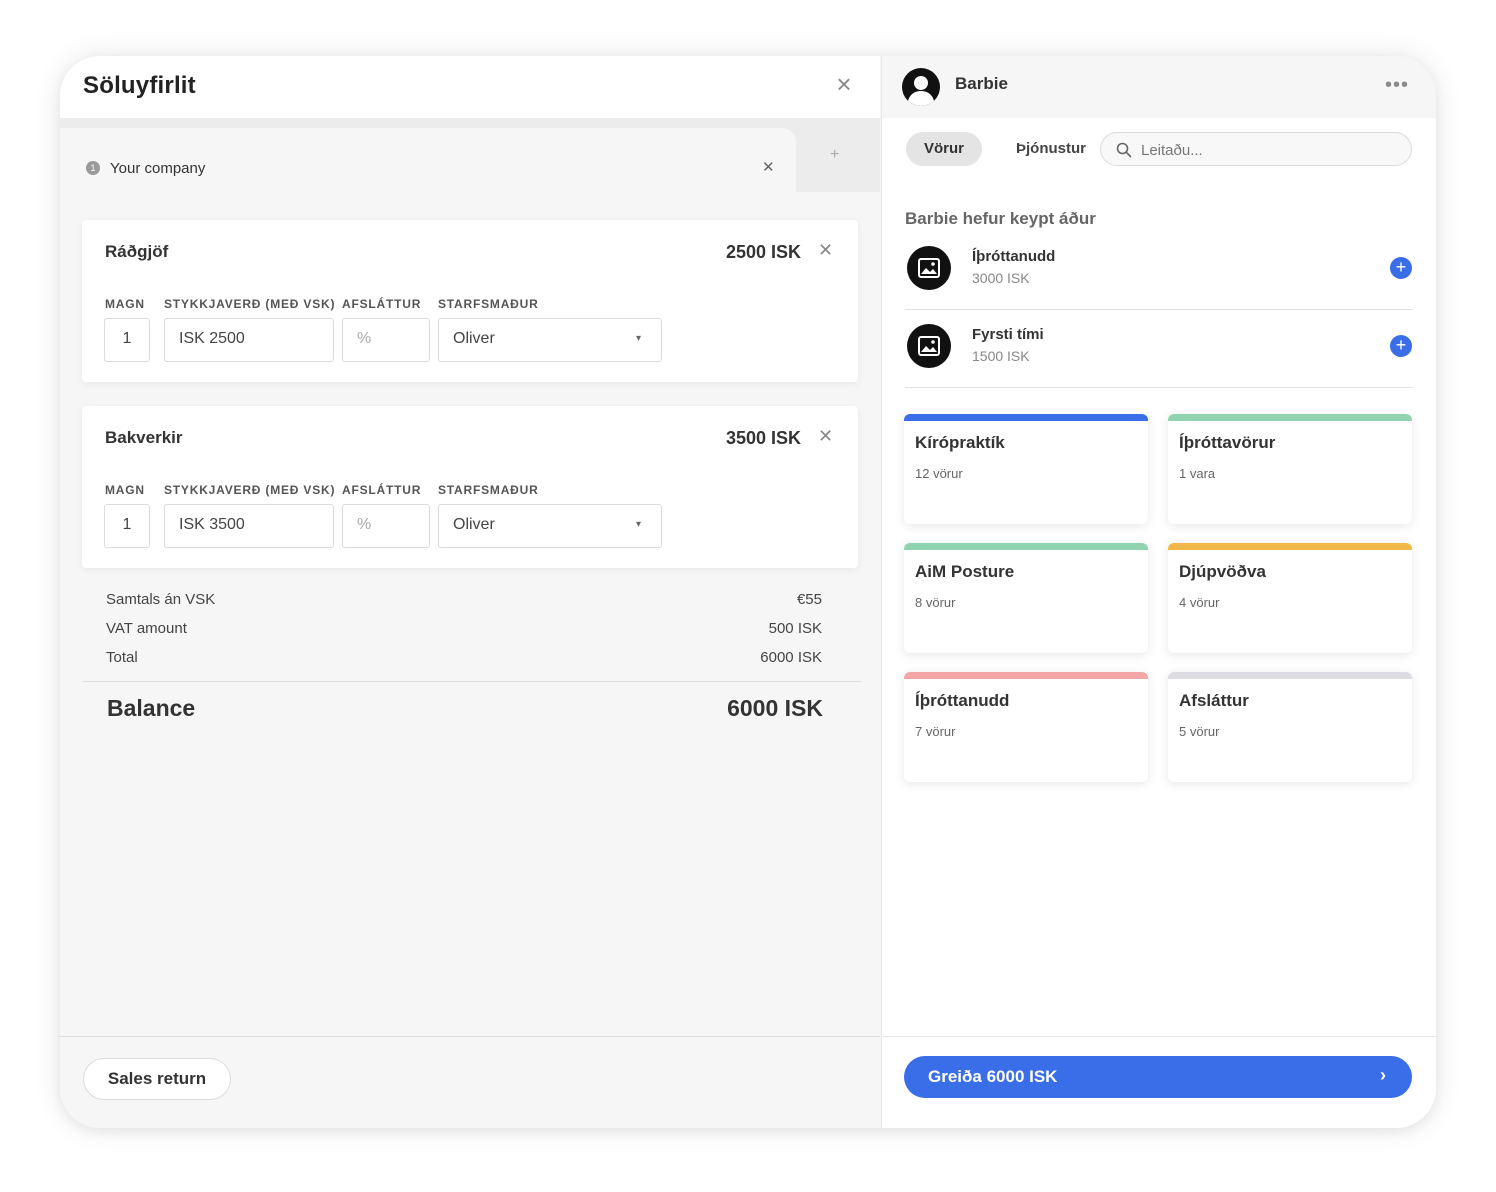  Describe the element at coordinates (844, 84) in the screenshot. I see `close-icon: ×` at that location.